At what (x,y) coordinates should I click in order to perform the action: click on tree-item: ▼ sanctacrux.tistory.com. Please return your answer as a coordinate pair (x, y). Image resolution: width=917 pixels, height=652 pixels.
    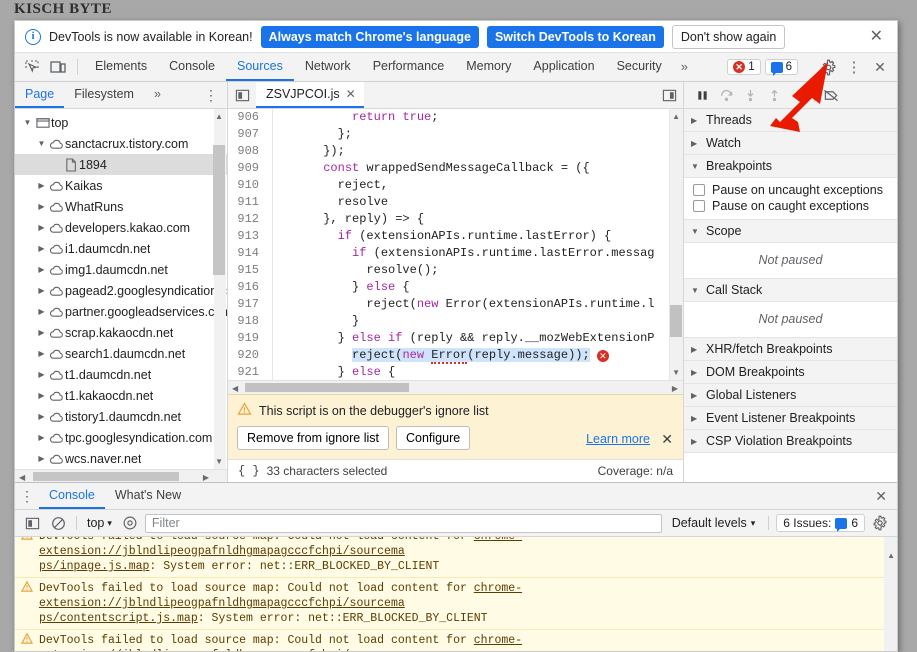
    Looking at the image, I should click on (121, 143).